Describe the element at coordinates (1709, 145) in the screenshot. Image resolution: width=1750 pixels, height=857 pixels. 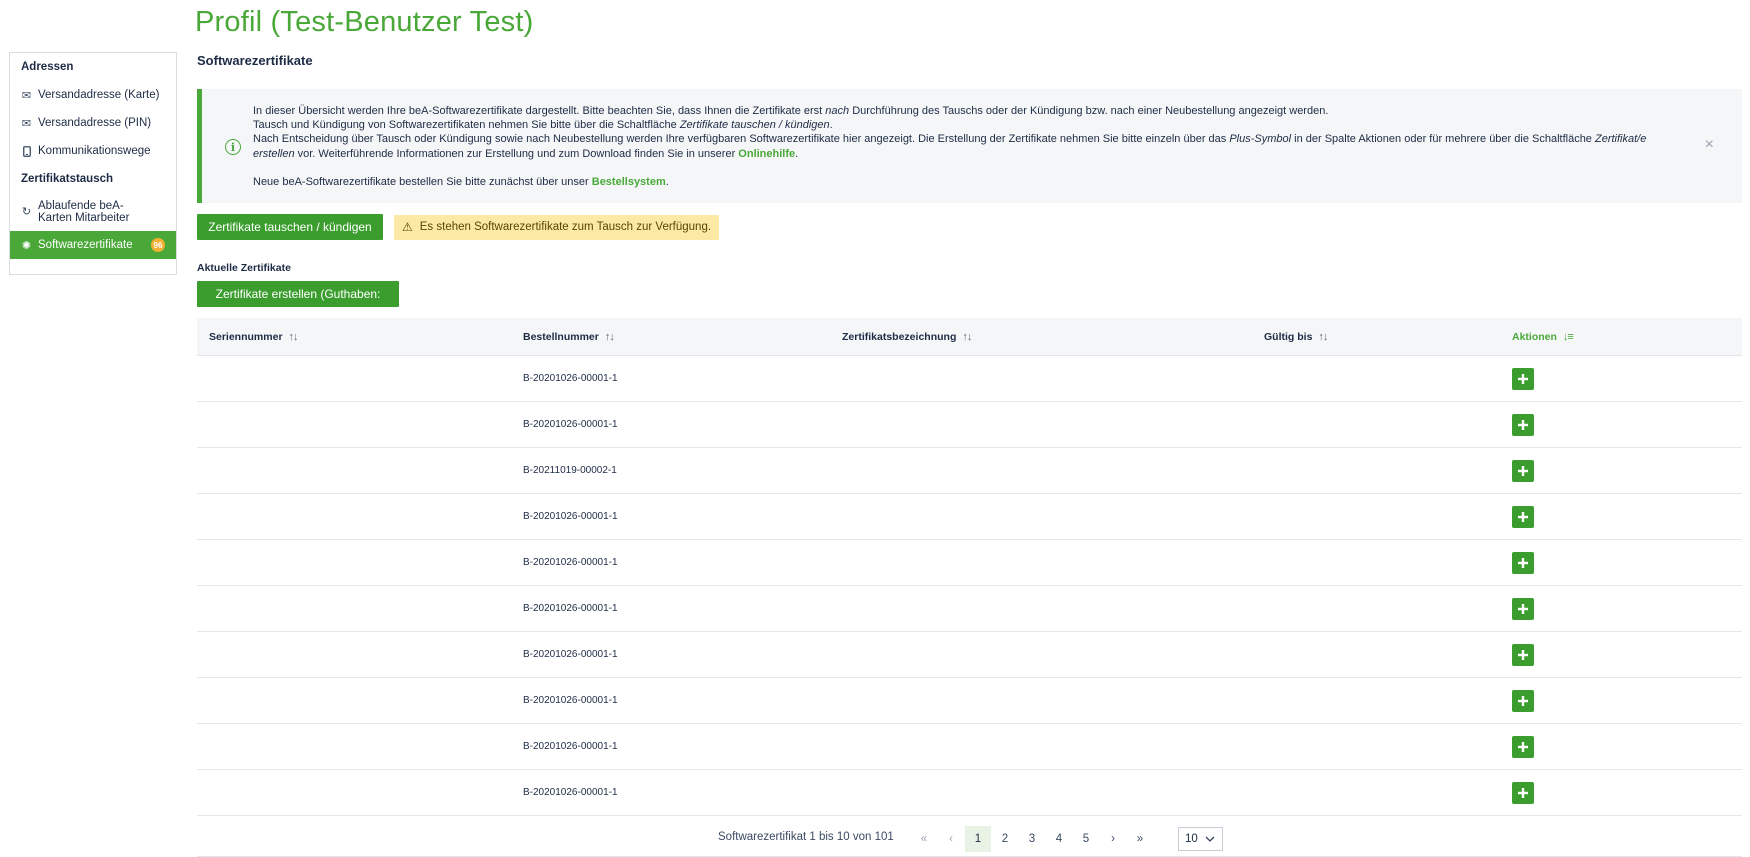
I see `close-icon: ×` at that location.